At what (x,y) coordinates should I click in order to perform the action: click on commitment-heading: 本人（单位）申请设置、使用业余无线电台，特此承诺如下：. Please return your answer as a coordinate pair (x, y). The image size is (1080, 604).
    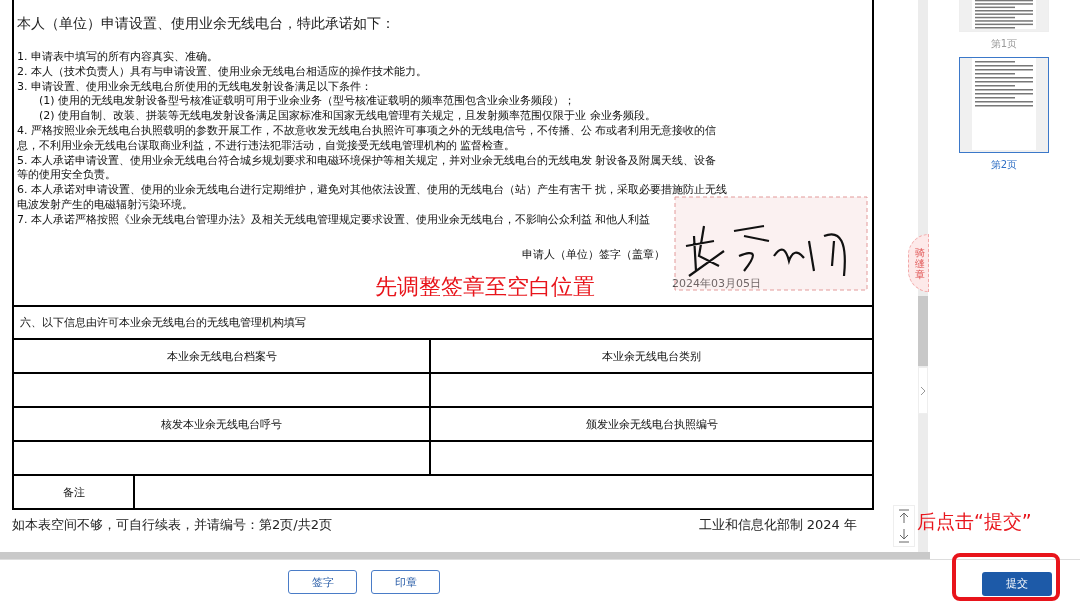
    Looking at the image, I should click on (206, 24).